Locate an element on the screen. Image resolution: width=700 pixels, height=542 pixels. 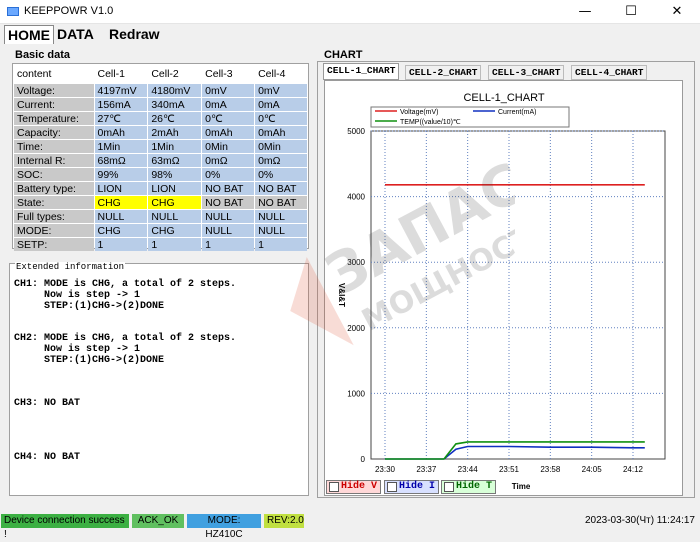
close-button: ✕ is located at coordinates (677, 12).